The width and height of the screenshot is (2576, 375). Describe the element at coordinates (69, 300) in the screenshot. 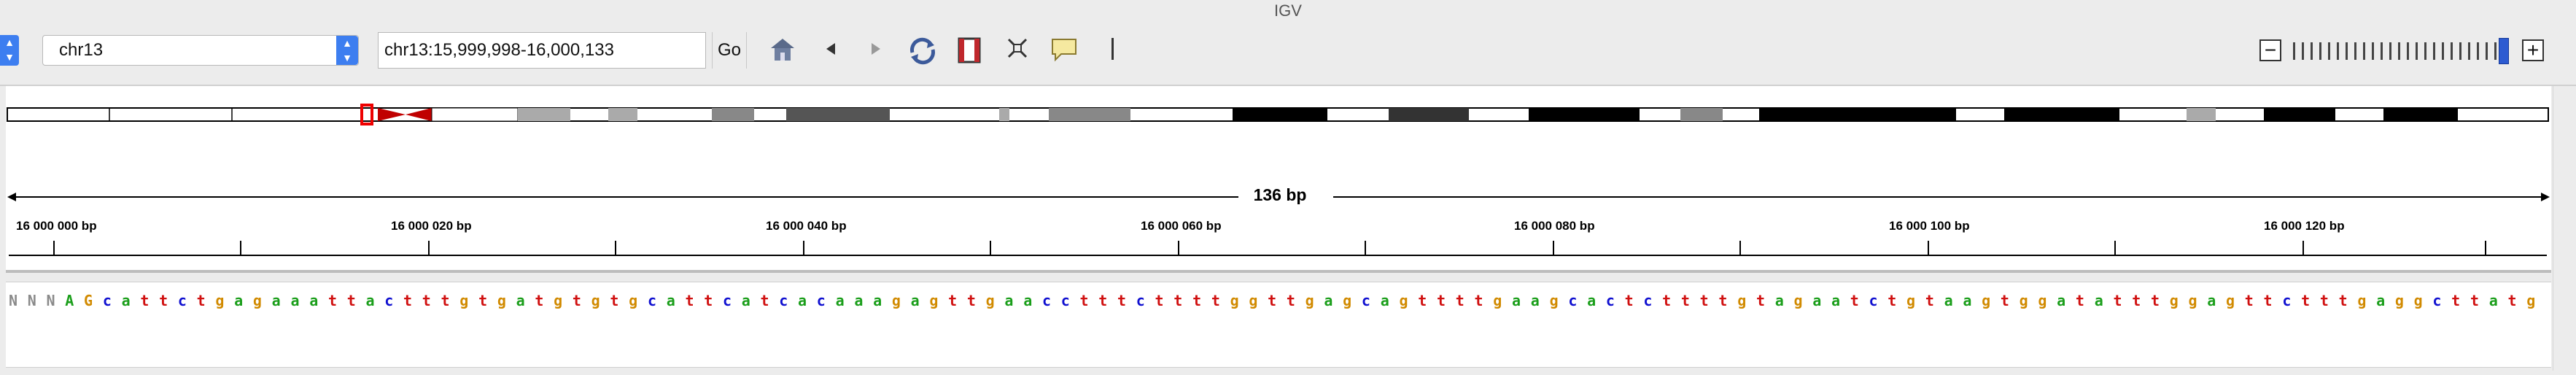

I see `base: A` at that location.